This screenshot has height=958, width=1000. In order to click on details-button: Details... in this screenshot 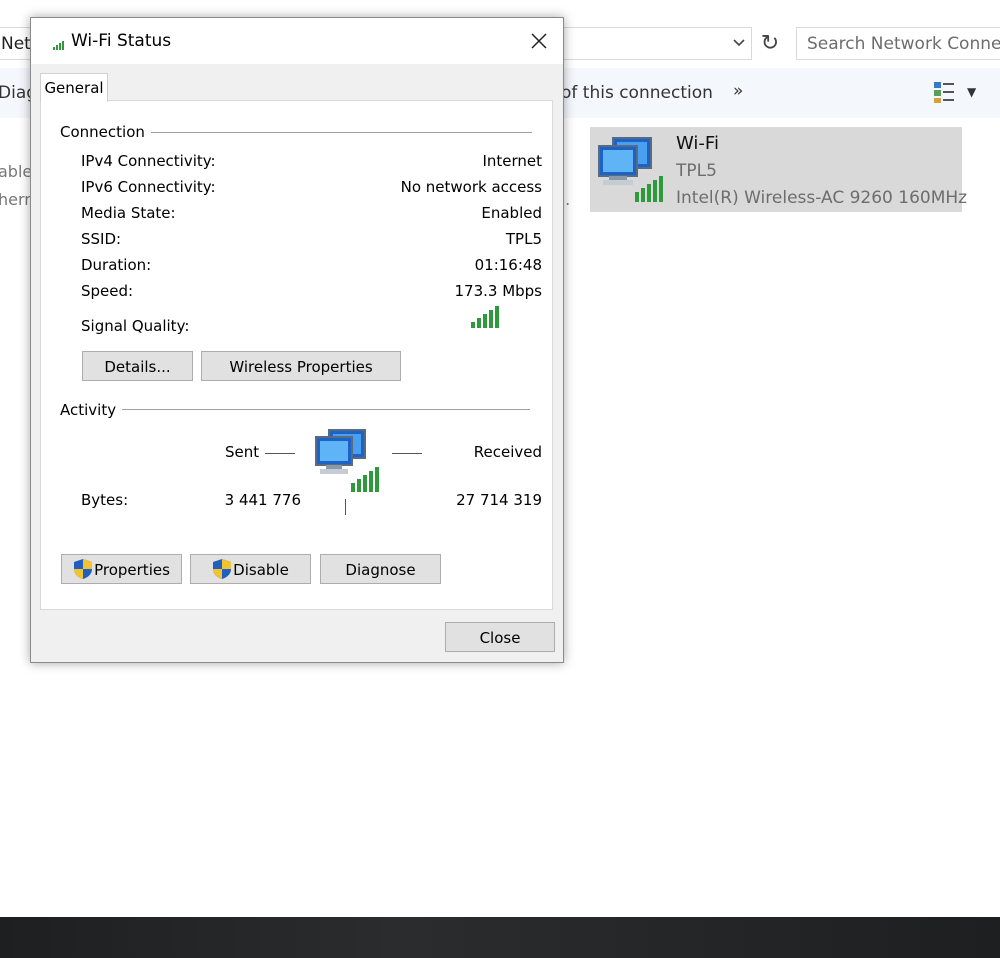, I will do `click(137, 366)`.